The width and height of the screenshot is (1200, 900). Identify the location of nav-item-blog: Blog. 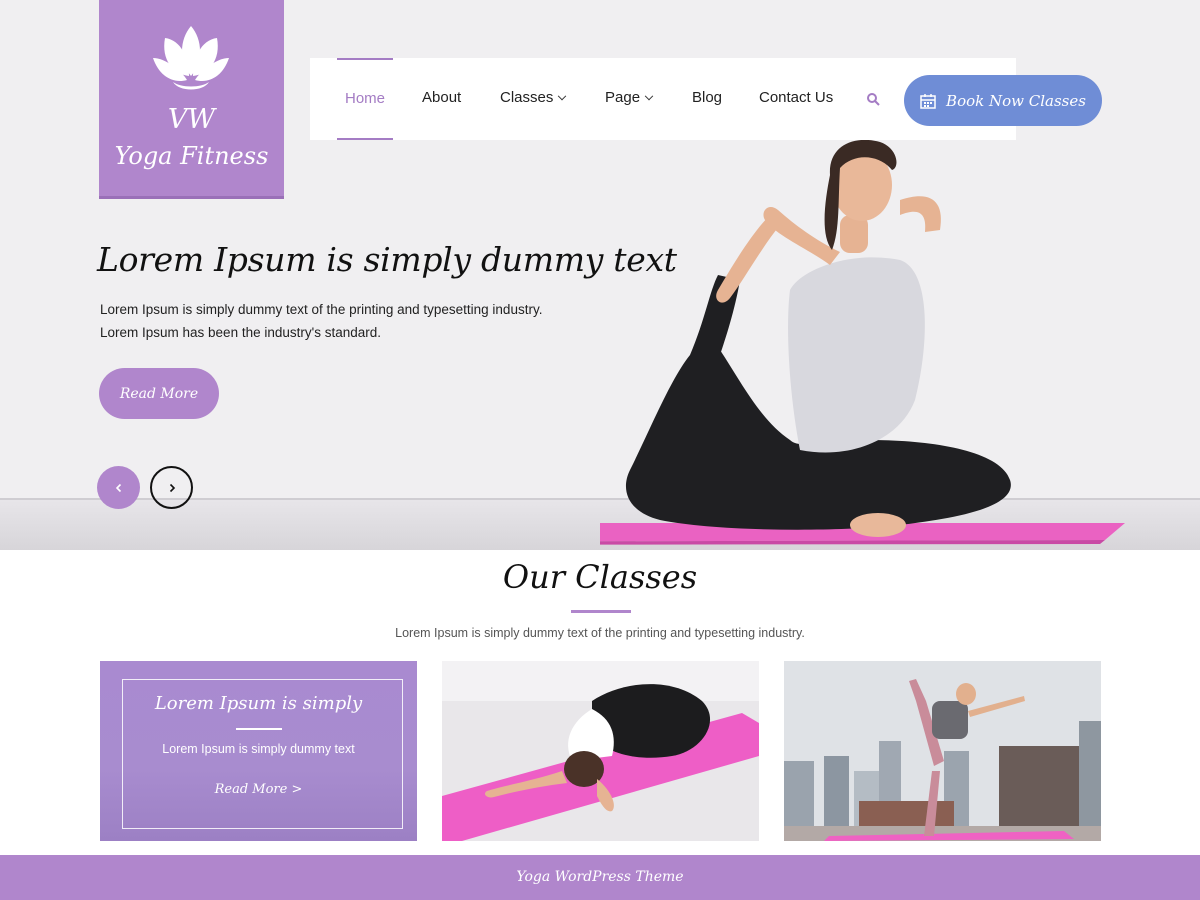
(707, 99).